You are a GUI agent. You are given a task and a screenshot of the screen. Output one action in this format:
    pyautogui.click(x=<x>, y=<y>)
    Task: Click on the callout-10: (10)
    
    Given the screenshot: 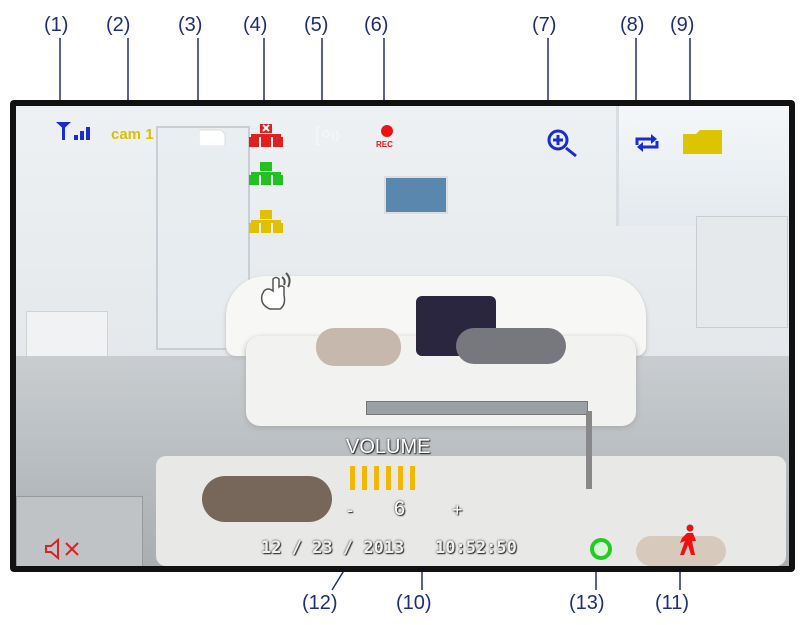 What is the action you would take?
    pyautogui.click(x=414, y=603)
    